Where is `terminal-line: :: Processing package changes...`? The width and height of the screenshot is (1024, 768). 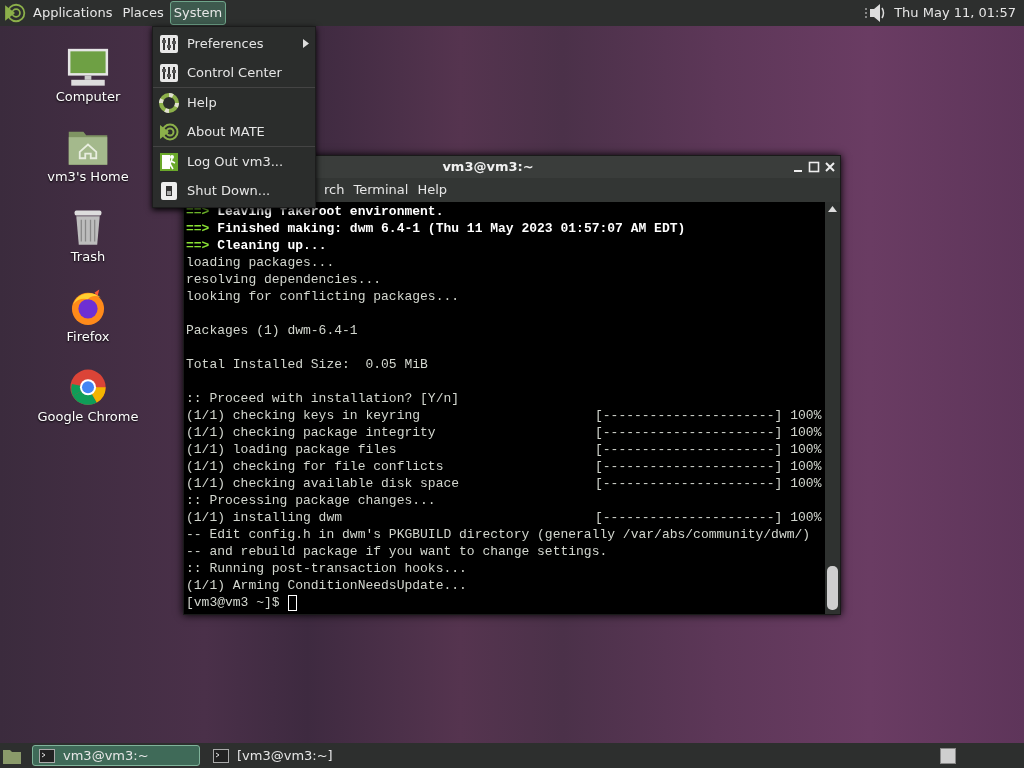
terminal-line: :: Processing package changes... is located at coordinates (311, 500).